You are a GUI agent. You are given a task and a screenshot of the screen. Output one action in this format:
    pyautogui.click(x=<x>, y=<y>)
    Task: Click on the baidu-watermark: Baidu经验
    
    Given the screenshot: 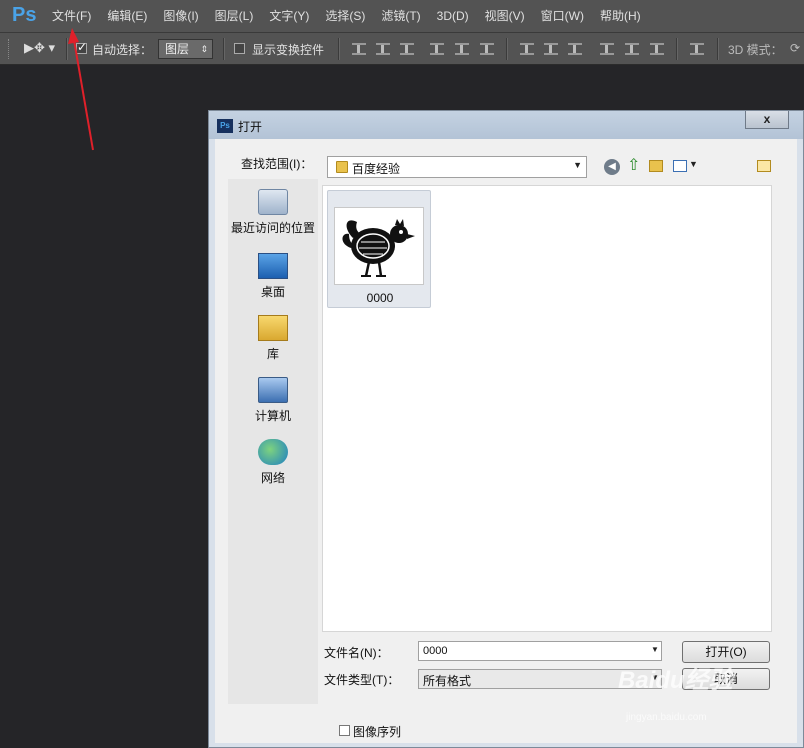 What is the action you would take?
    pyautogui.click(x=675, y=680)
    